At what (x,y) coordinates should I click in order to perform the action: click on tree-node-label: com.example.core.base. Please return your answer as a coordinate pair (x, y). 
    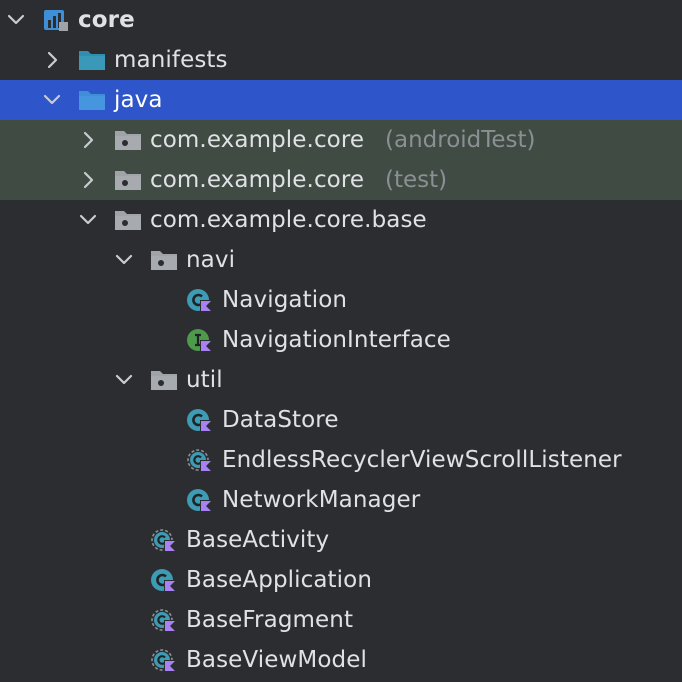
    Looking at the image, I should click on (288, 220).